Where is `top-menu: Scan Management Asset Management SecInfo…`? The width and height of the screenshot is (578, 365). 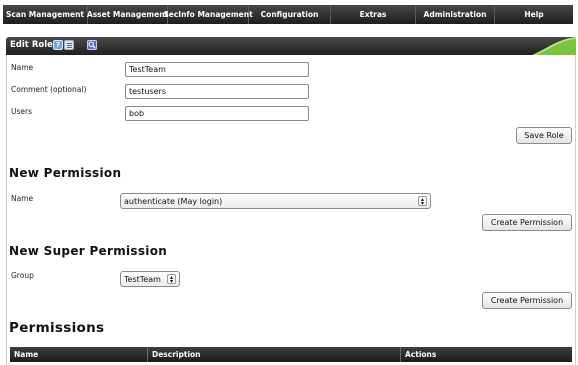
top-menu: Scan Management Asset Management SecInfo… is located at coordinates (289, 14).